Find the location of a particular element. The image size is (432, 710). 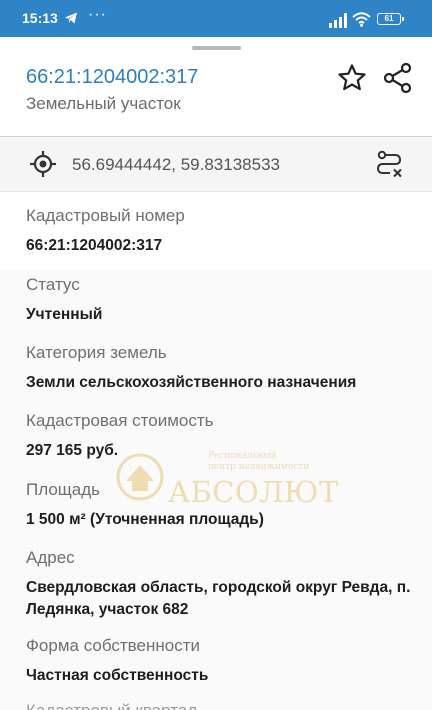

battery-icon: 61 is located at coordinates (390, 19).